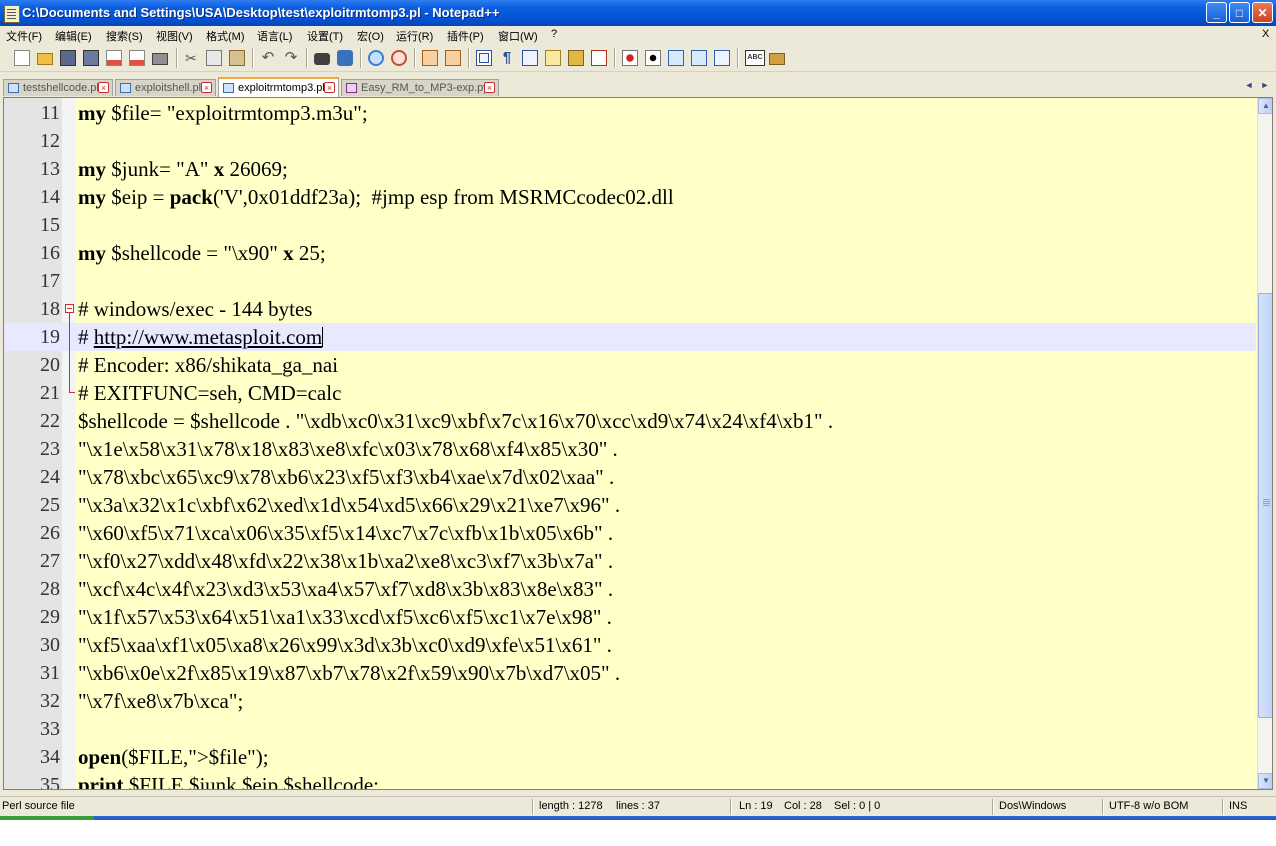  What do you see at coordinates (630, 337) in the screenshot?
I see `code-line: 19 # http://www.metasploit.com` at bounding box center [630, 337].